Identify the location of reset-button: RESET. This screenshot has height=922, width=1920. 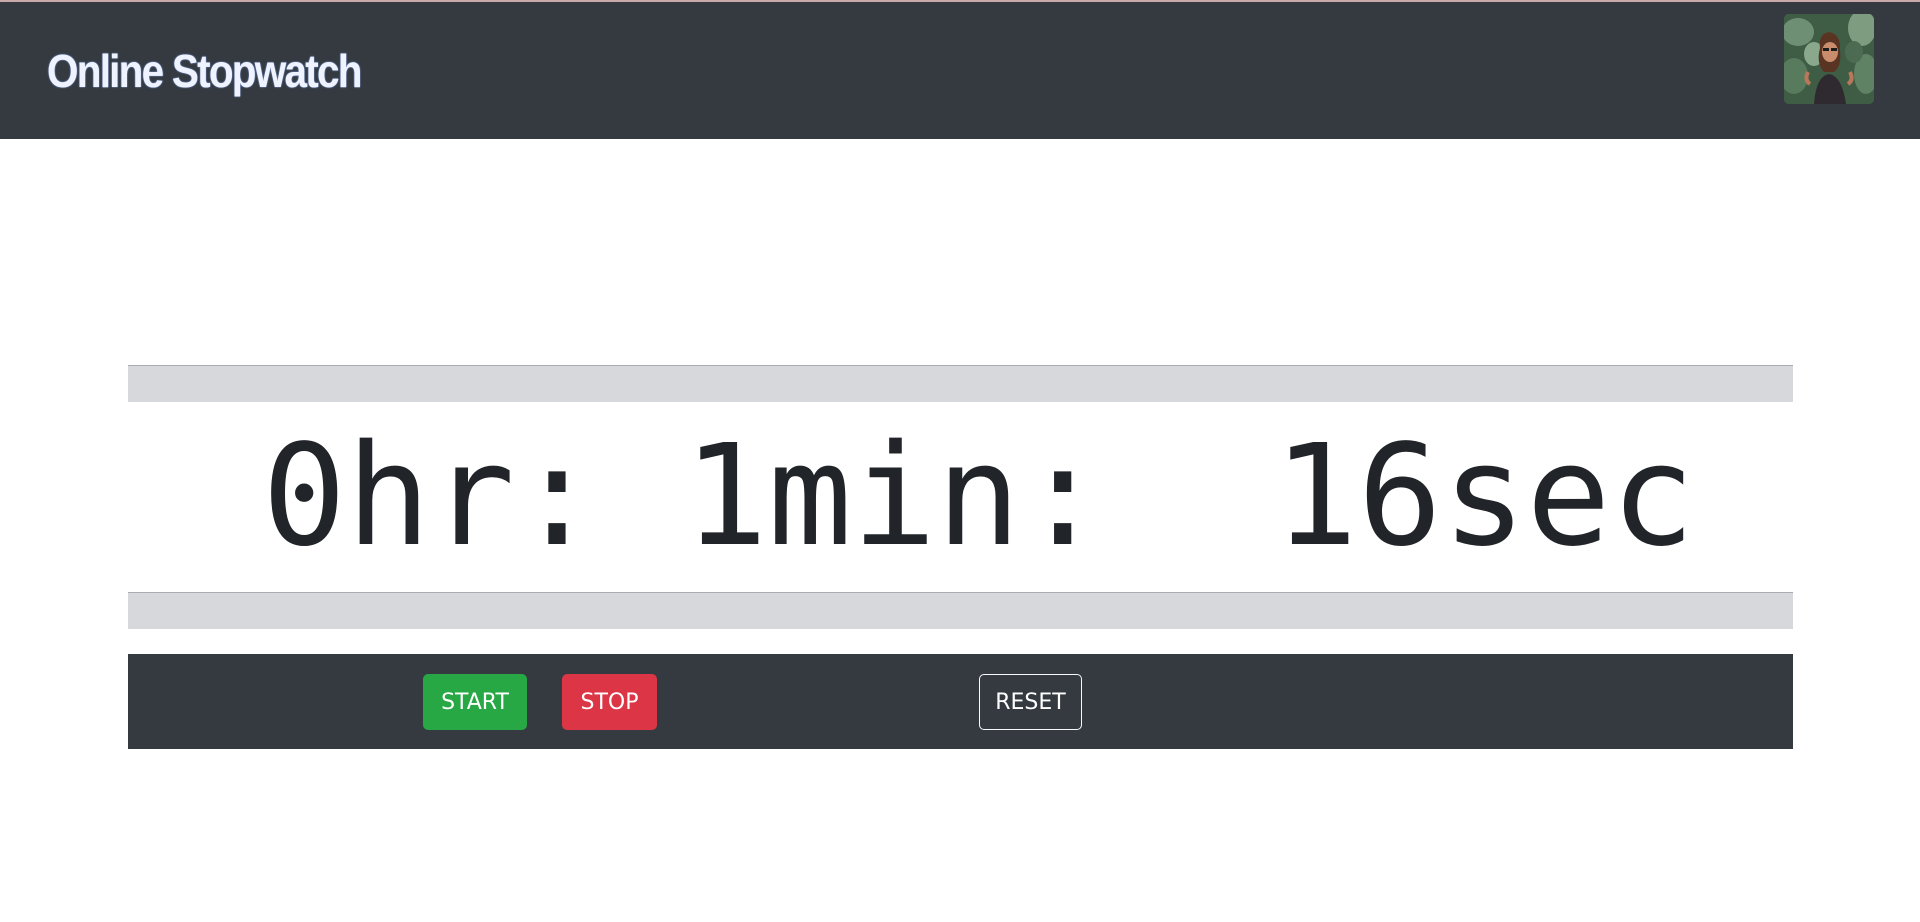
(1030, 702).